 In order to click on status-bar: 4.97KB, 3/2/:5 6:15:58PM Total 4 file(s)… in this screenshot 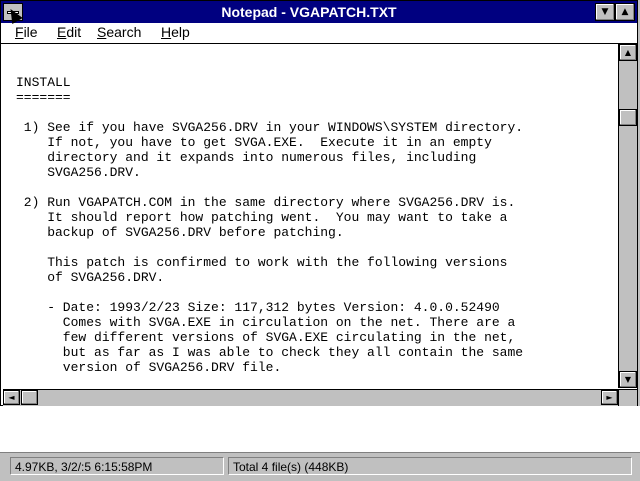, I will do `click(320, 466)`.